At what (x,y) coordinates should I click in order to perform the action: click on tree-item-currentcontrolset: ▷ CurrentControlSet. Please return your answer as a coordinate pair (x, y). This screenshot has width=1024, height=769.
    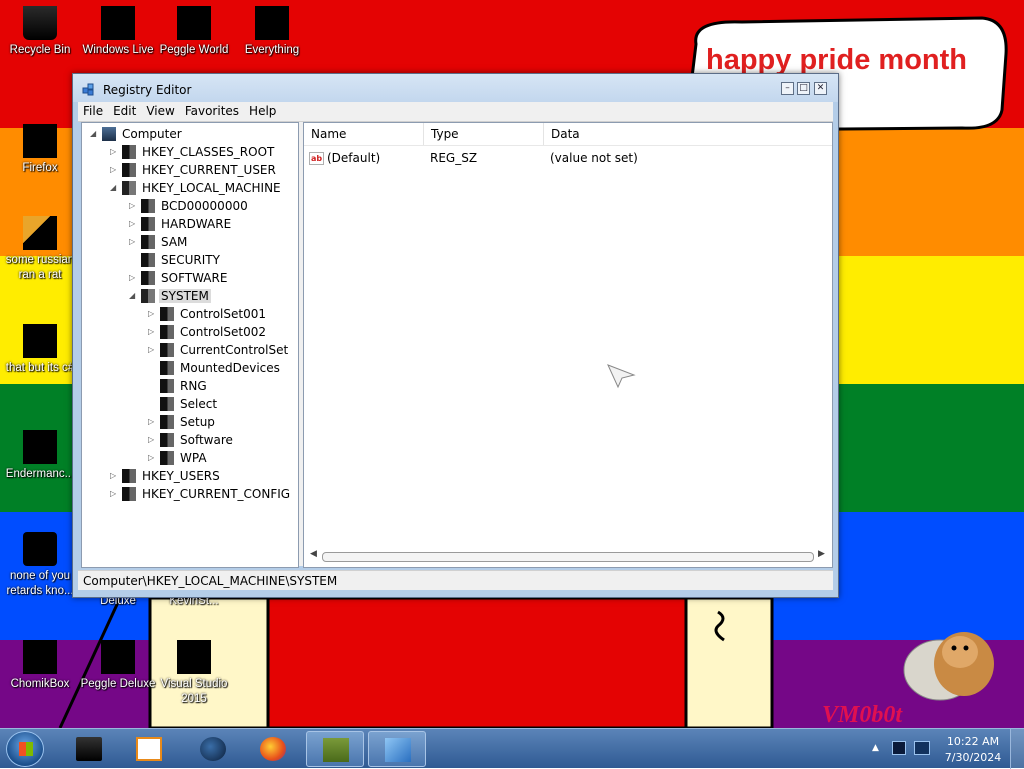
    Looking at the image, I should click on (219, 350).